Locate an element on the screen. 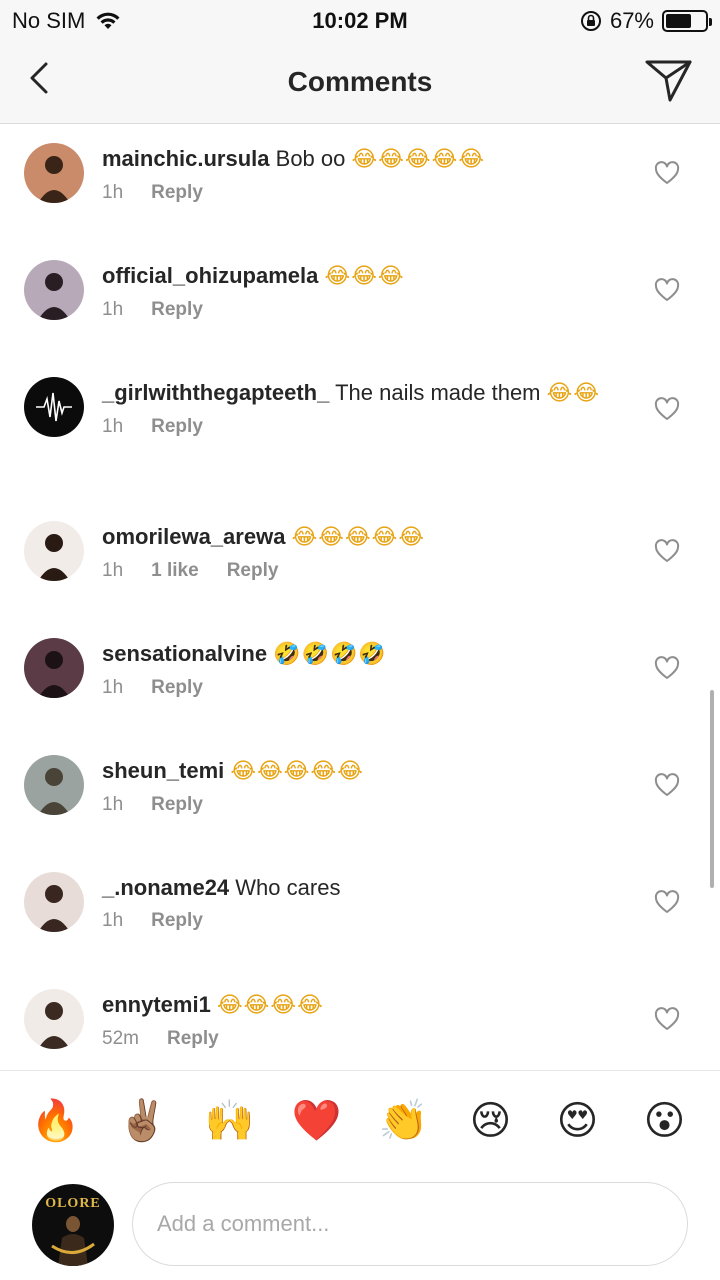  comment-composer: OLORE is located at coordinates (360, 1225).